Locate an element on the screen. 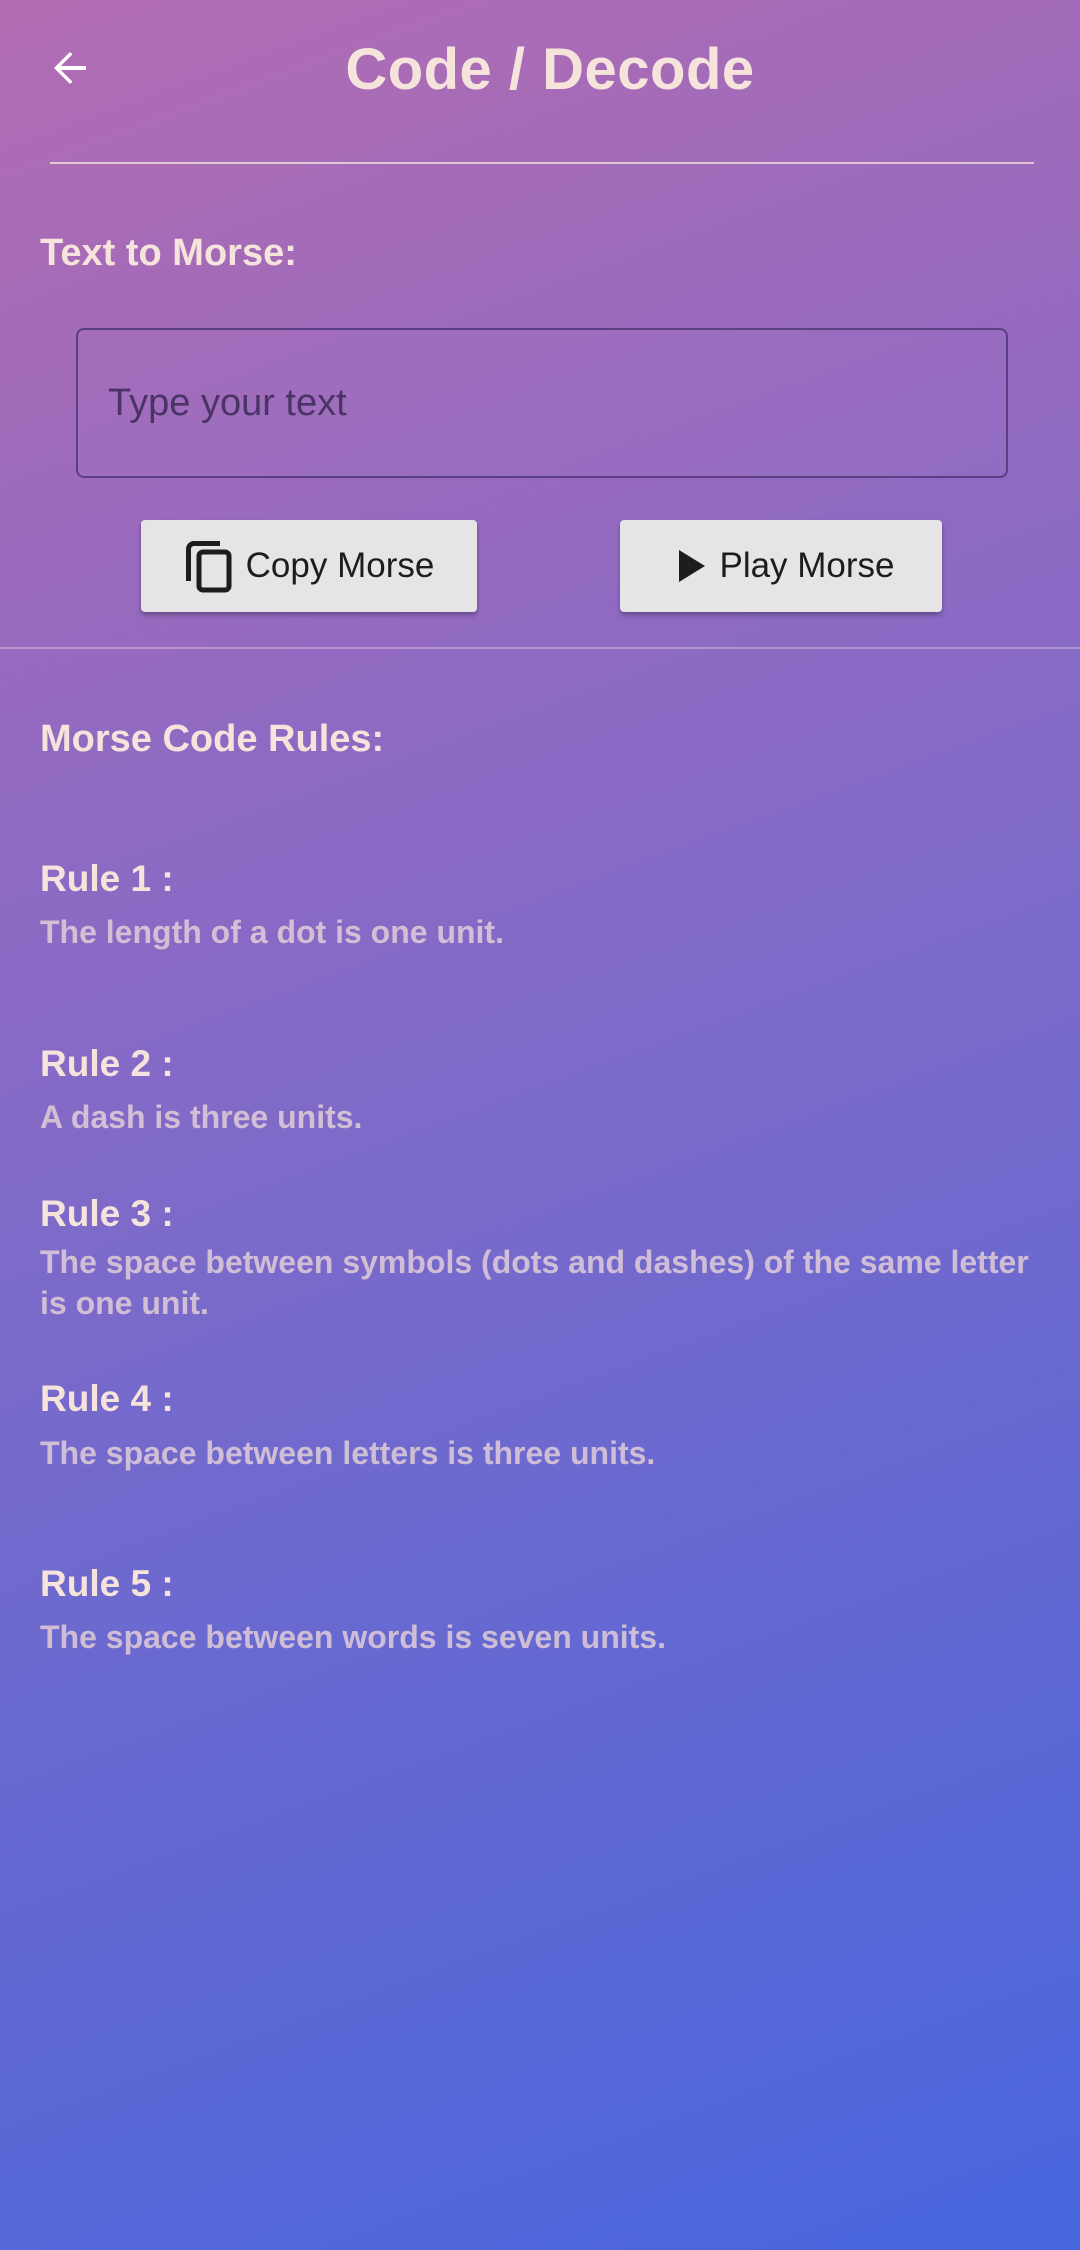 This screenshot has height=2250, width=1080. copy-morse-button: Copy Morse is located at coordinates (309, 566).